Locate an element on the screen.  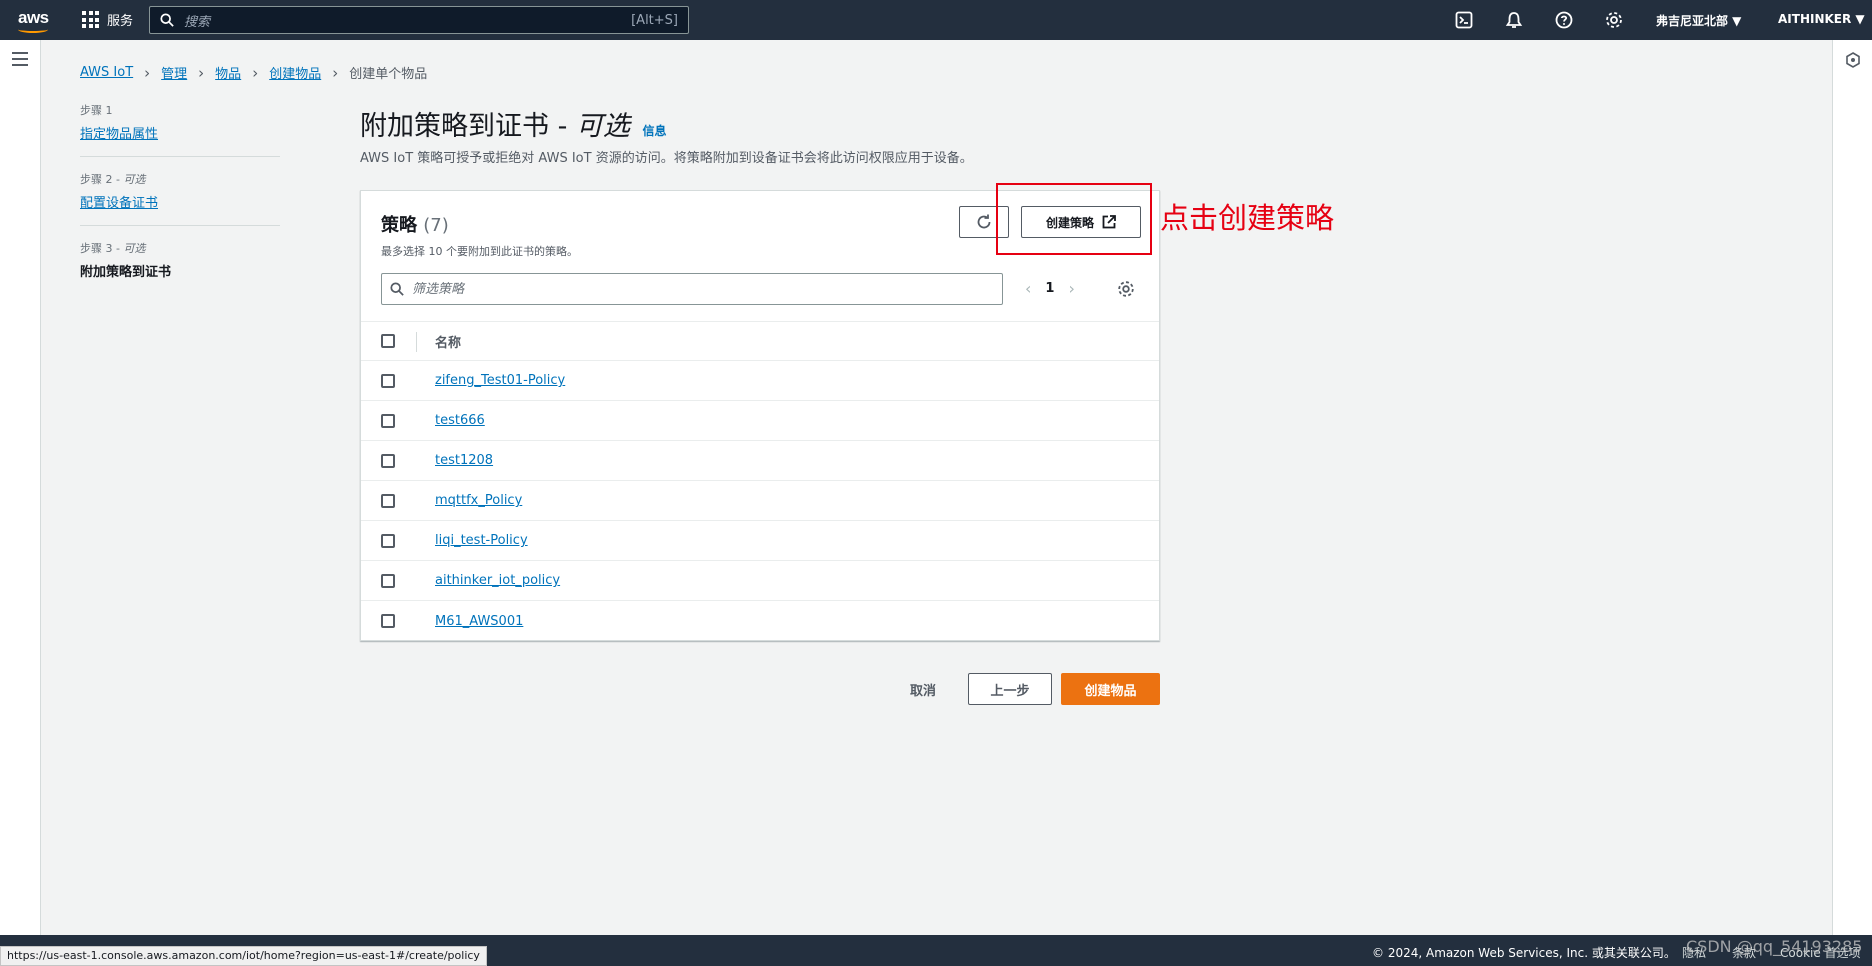
table-row: test1208 is located at coordinates (760, 461).